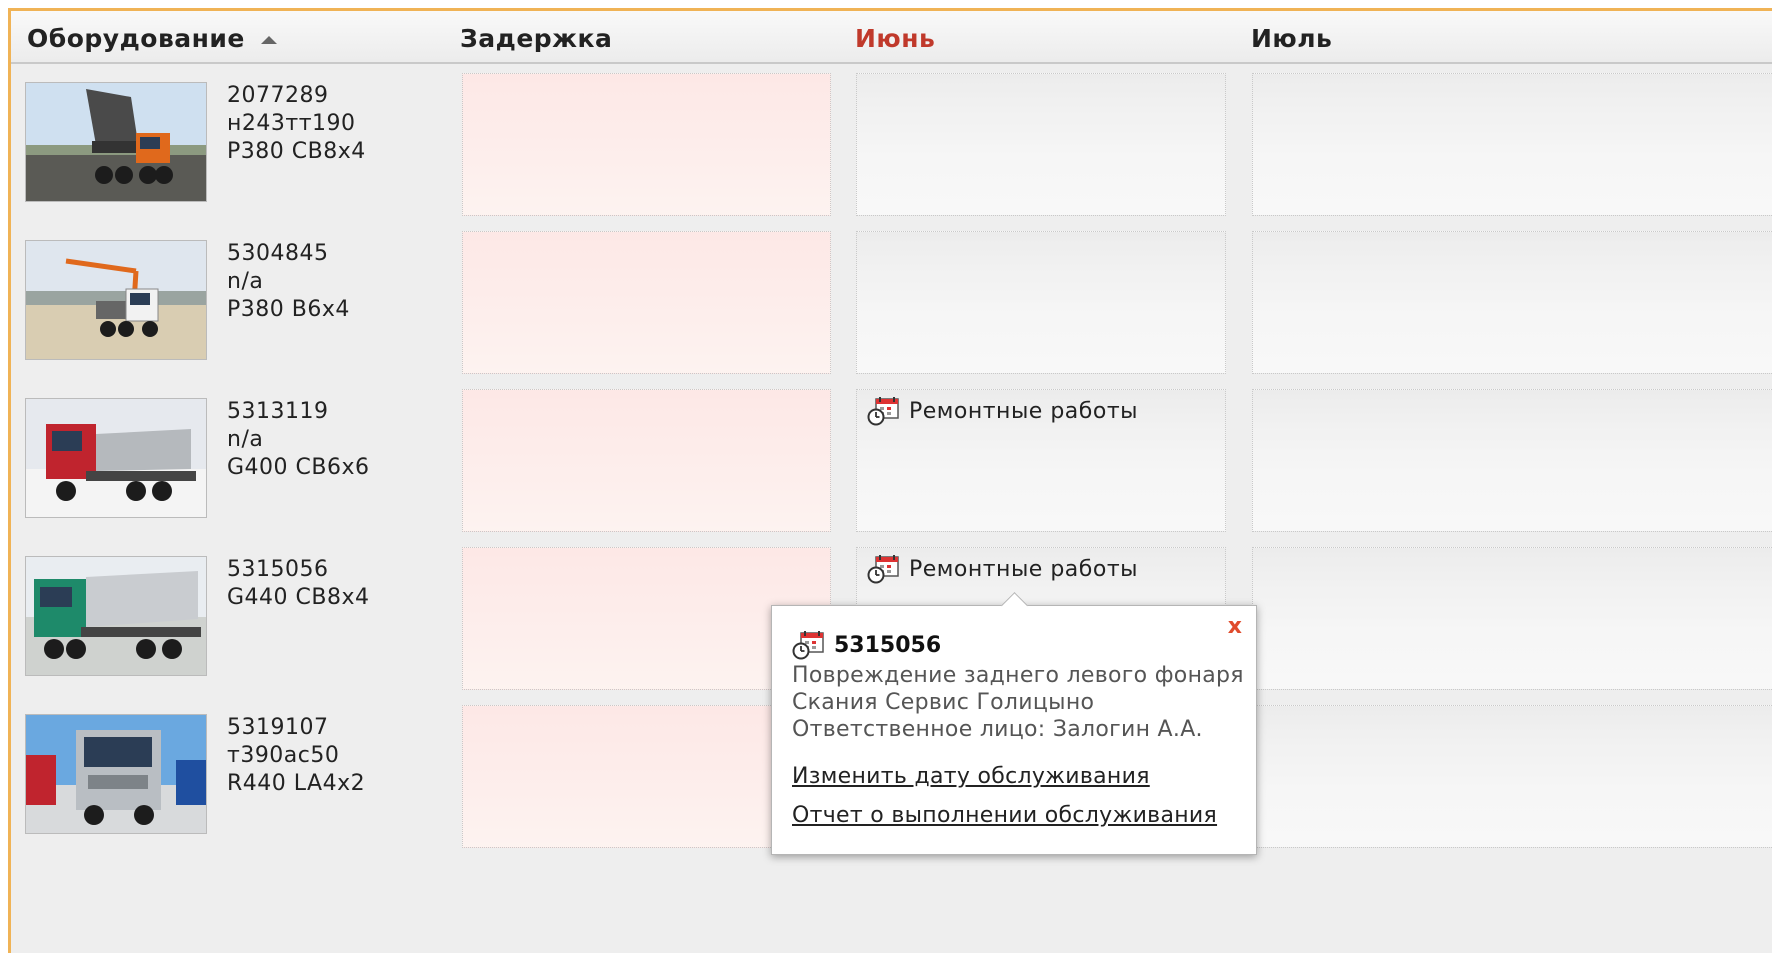 The width and height of the screenshot is (1772, 953). What do you see at coordinates (291, 123) in the screenshot?
I see `equipment-plate: н243тт190` at bounding box center [291, 123].